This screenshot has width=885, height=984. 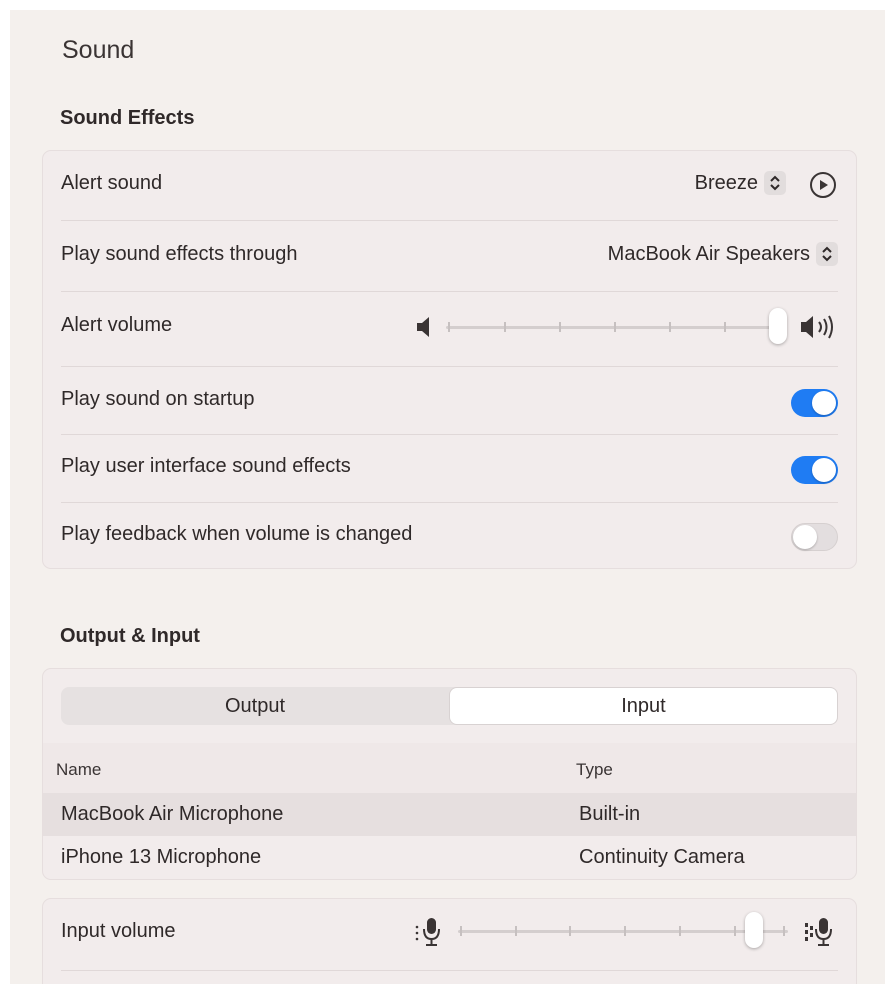 What do you see at coordinates (814, 537) in the screenshot?
I see `feedback-toggle` at bounding box center [814, 537].